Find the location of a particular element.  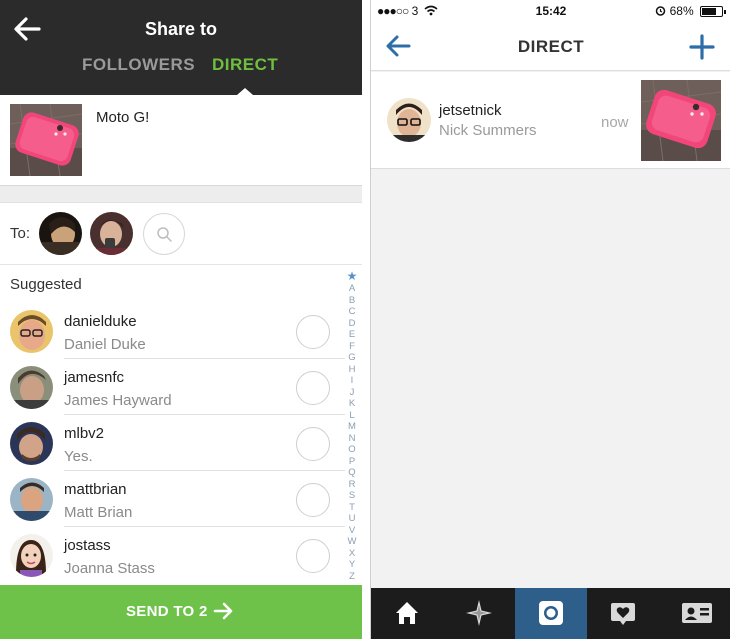

alphabet-index-letter: D is located at coordinates (352, 324).